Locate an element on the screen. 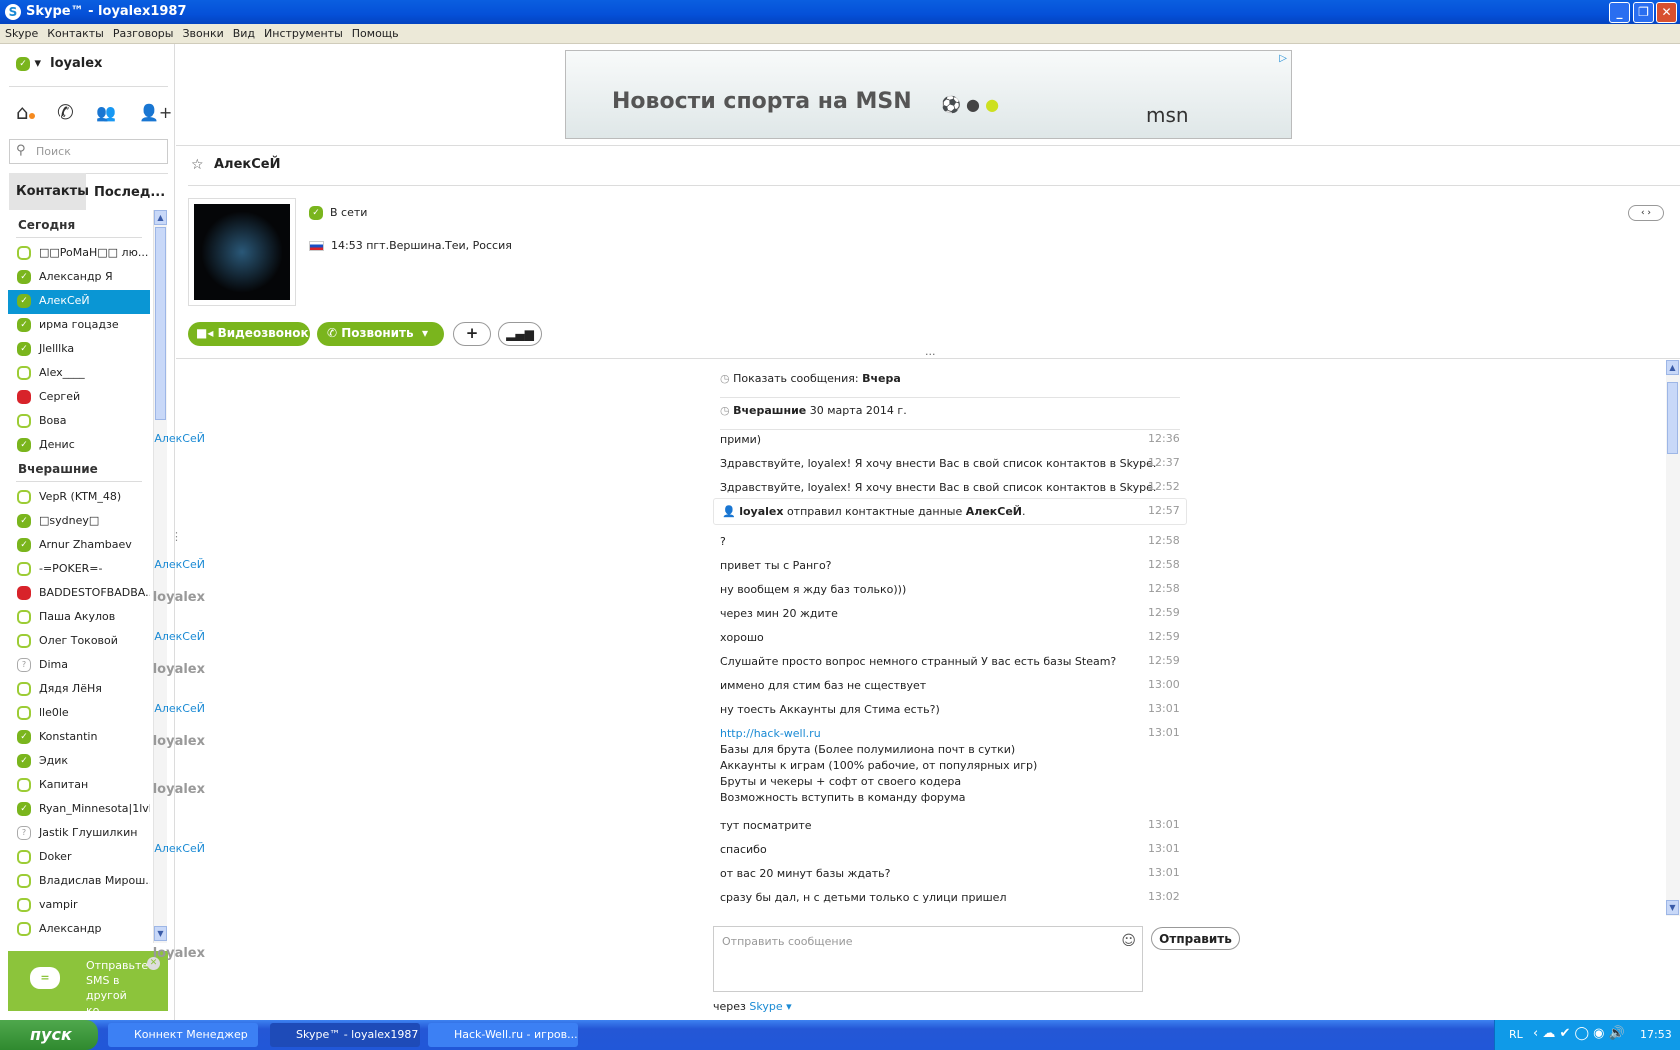 This screenshot has width=1680, height=1050. start-button: пуск is located at coordinates (49, 1035).